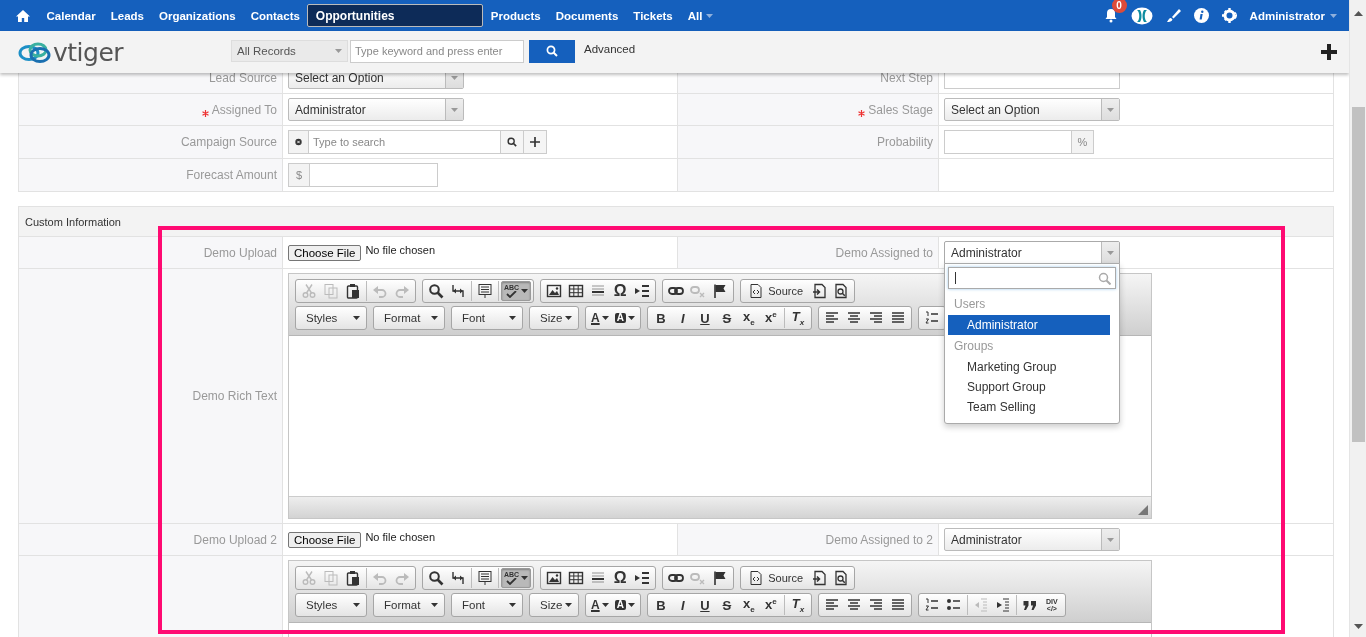 Image resolution: width=1366 pixels, height=637 pixels. Describe the element at coordinates (1201, 15) in the screenshot. I see `info-icon` at that location.